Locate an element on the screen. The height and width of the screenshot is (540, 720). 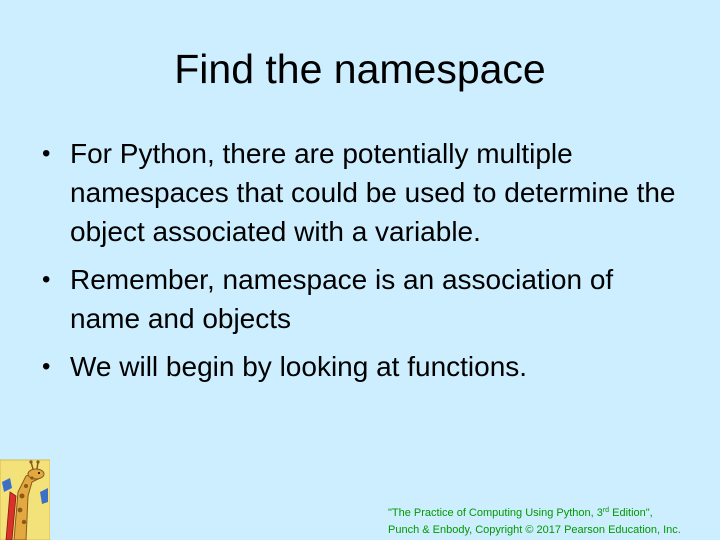
bullet-text: We will begin by looking at functions. is located at coordinates (299, 366).